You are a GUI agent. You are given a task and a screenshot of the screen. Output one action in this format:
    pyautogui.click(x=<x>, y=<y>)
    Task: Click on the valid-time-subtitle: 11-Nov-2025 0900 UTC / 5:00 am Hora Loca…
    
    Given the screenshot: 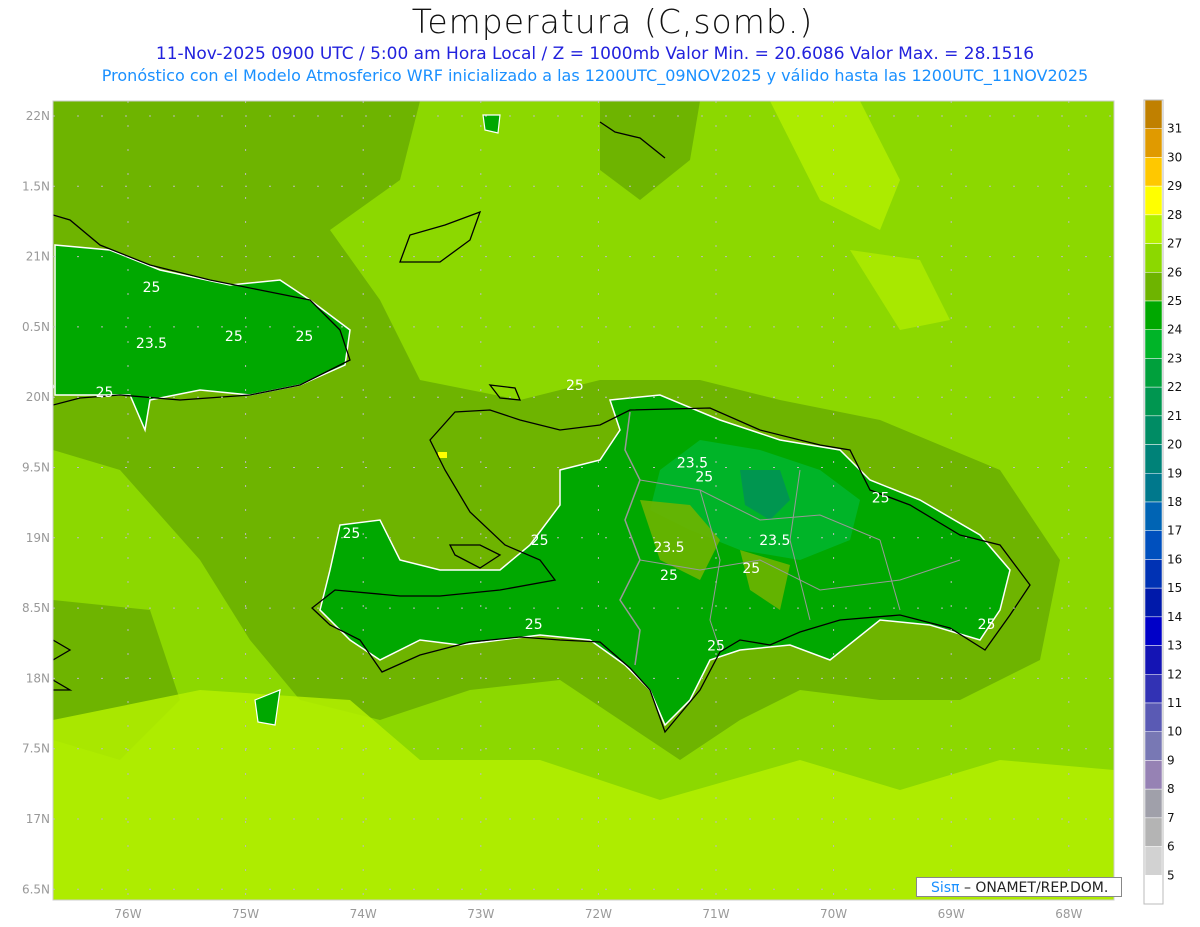 What is the action you would take?
    pyautogui.click(x=595, y=54)
    